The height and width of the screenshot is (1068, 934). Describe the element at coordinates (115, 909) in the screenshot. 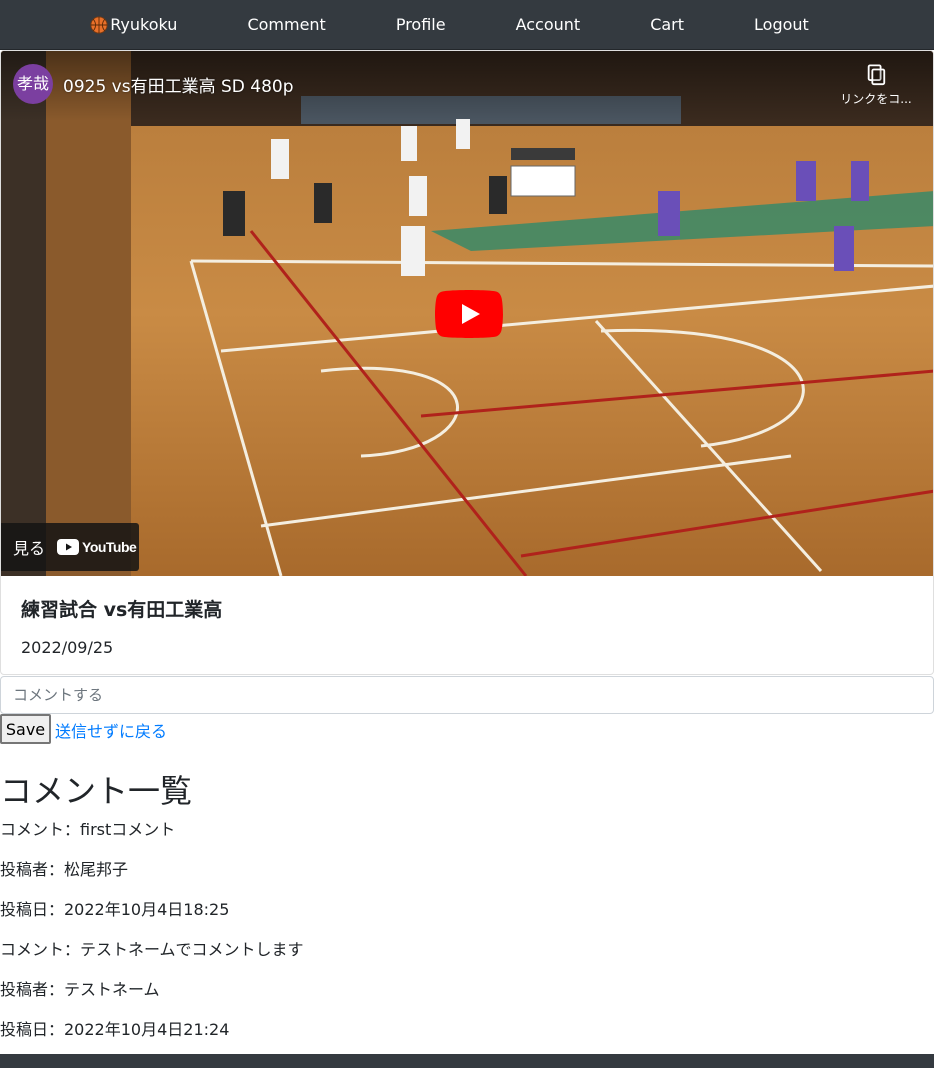

I see `comment-date: 投稿日：2022年10月4日18:25` at that location.